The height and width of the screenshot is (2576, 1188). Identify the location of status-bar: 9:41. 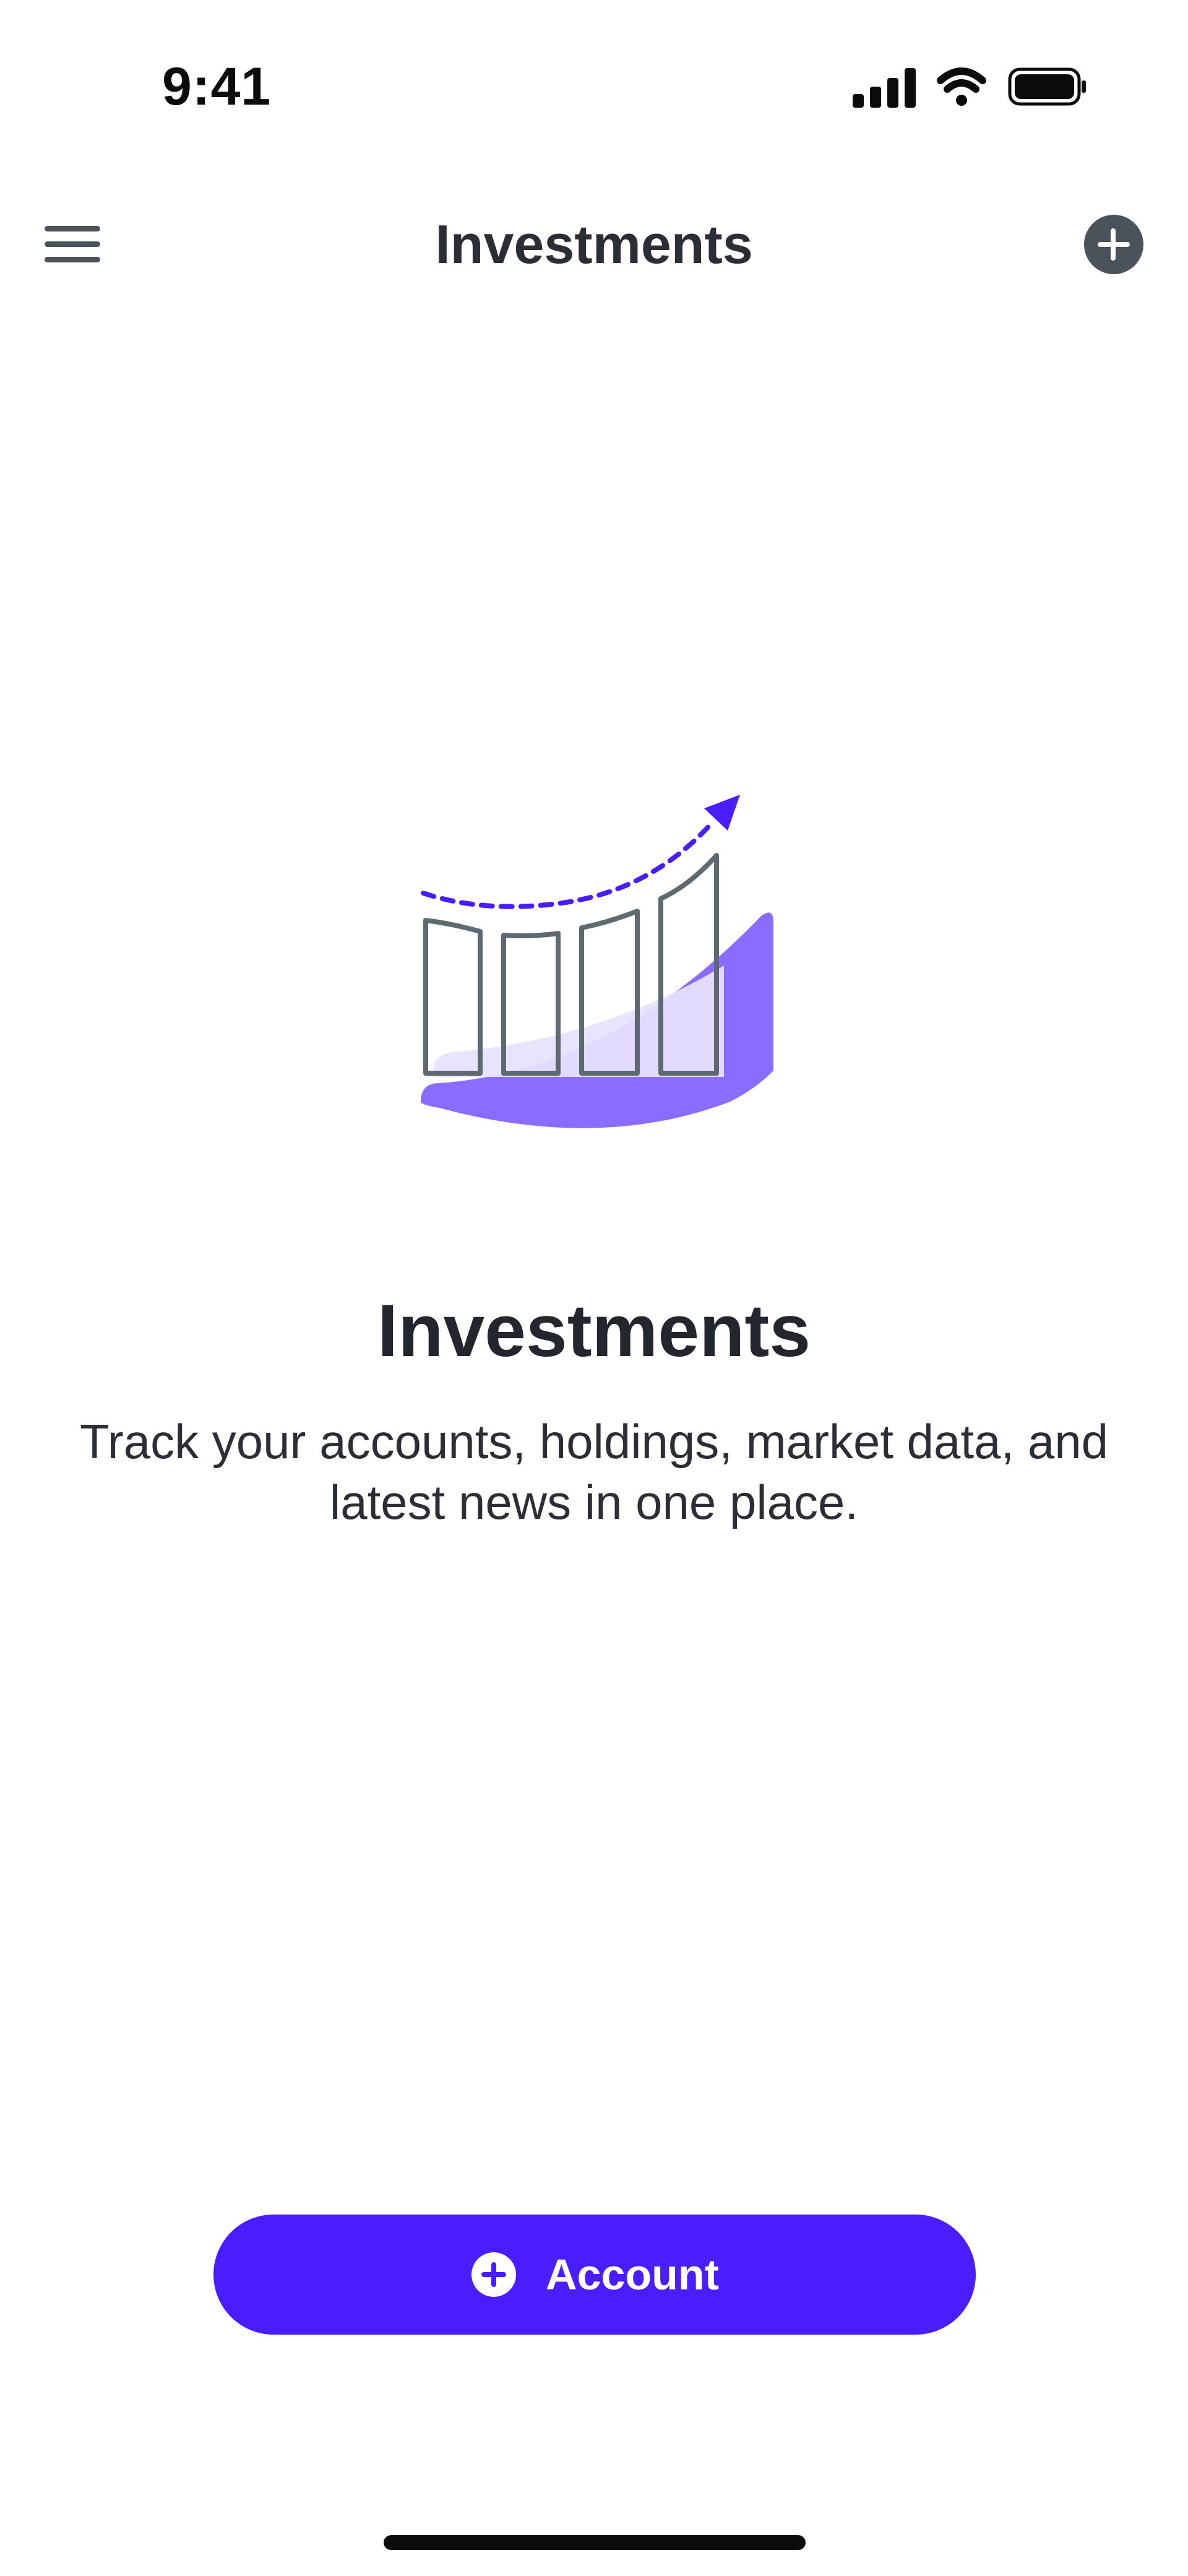
(594, 86).